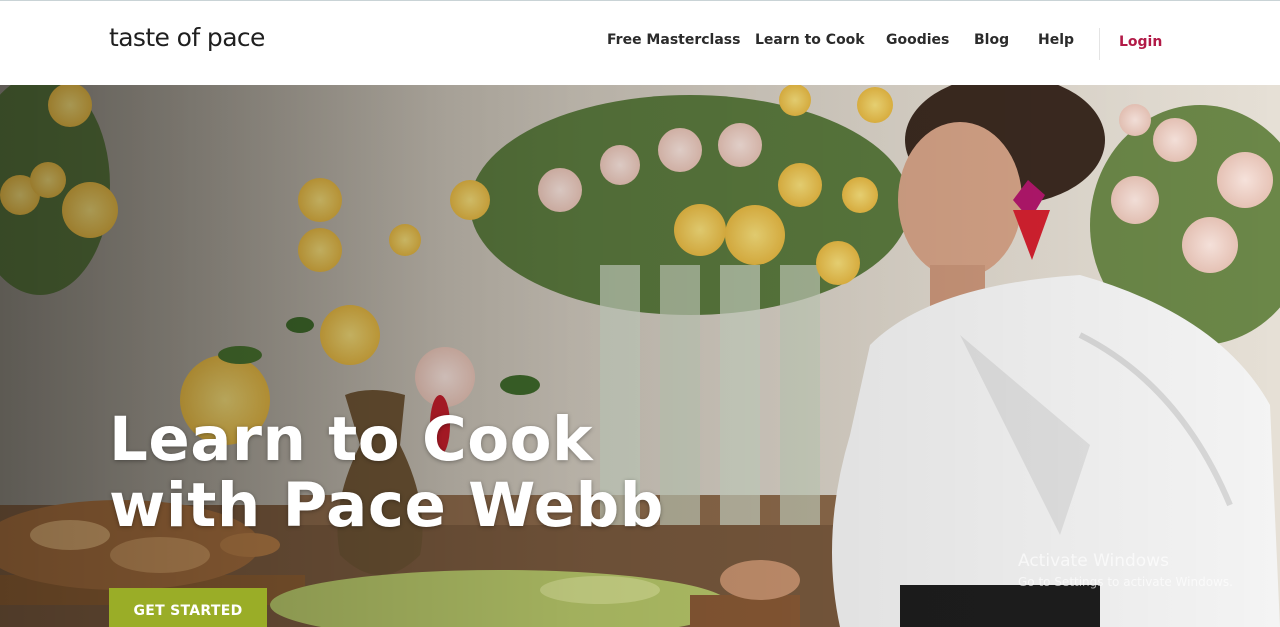 This screenshot has width=1280, height=627. I want to click on login-link: Login, so click(1140, 42).